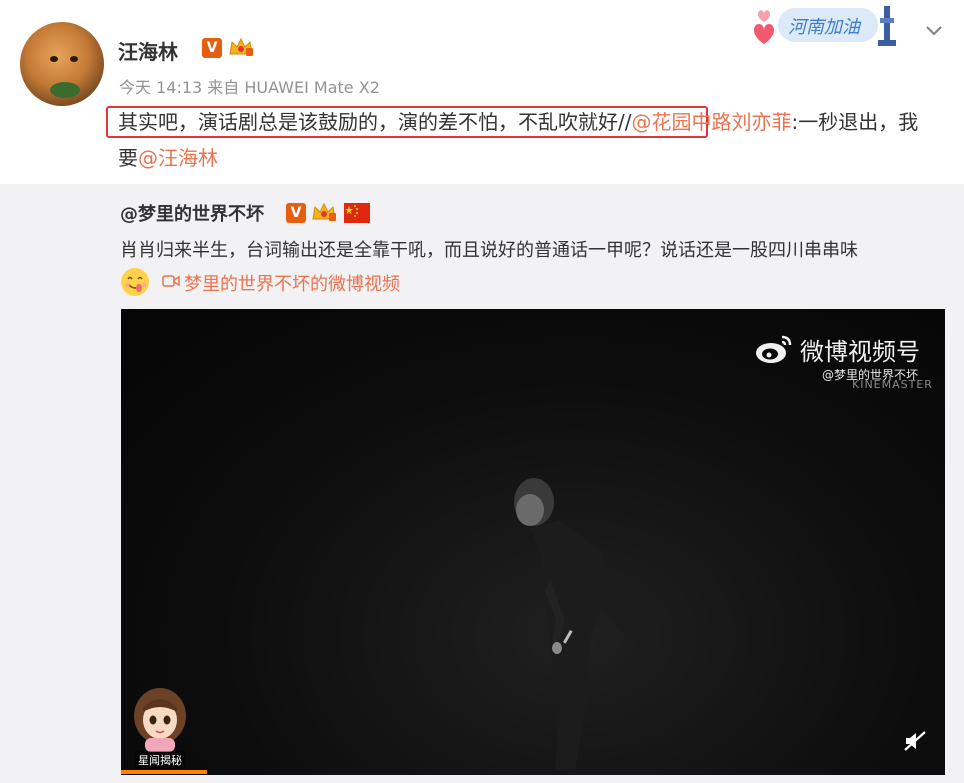 The image size is (964, 783). What do you see at coordinates (915, 741) in the screenshot?
I see `mute-icon` at bounding box center [915, 741].